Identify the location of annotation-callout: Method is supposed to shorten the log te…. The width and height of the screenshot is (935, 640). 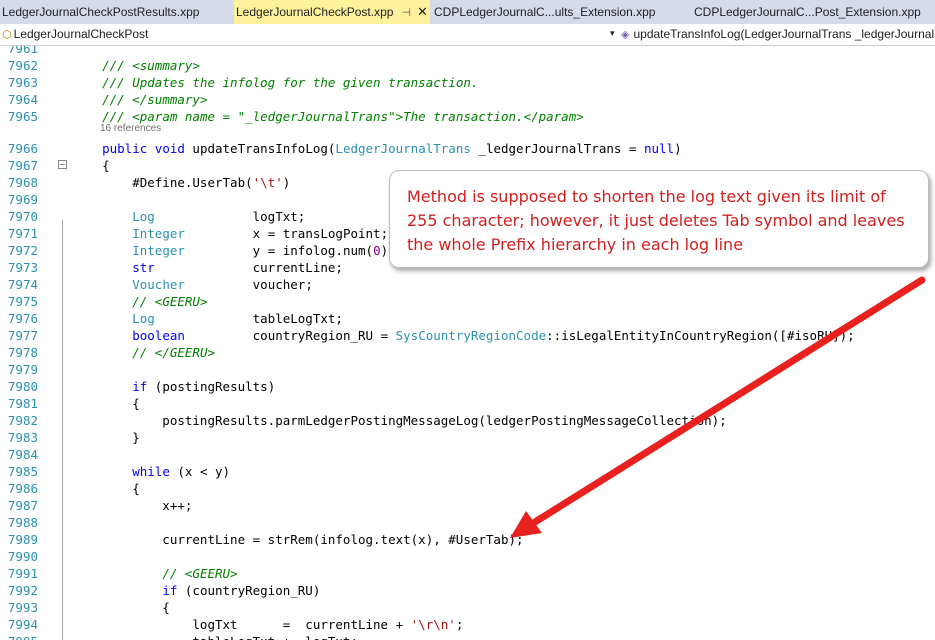
(659, 219).